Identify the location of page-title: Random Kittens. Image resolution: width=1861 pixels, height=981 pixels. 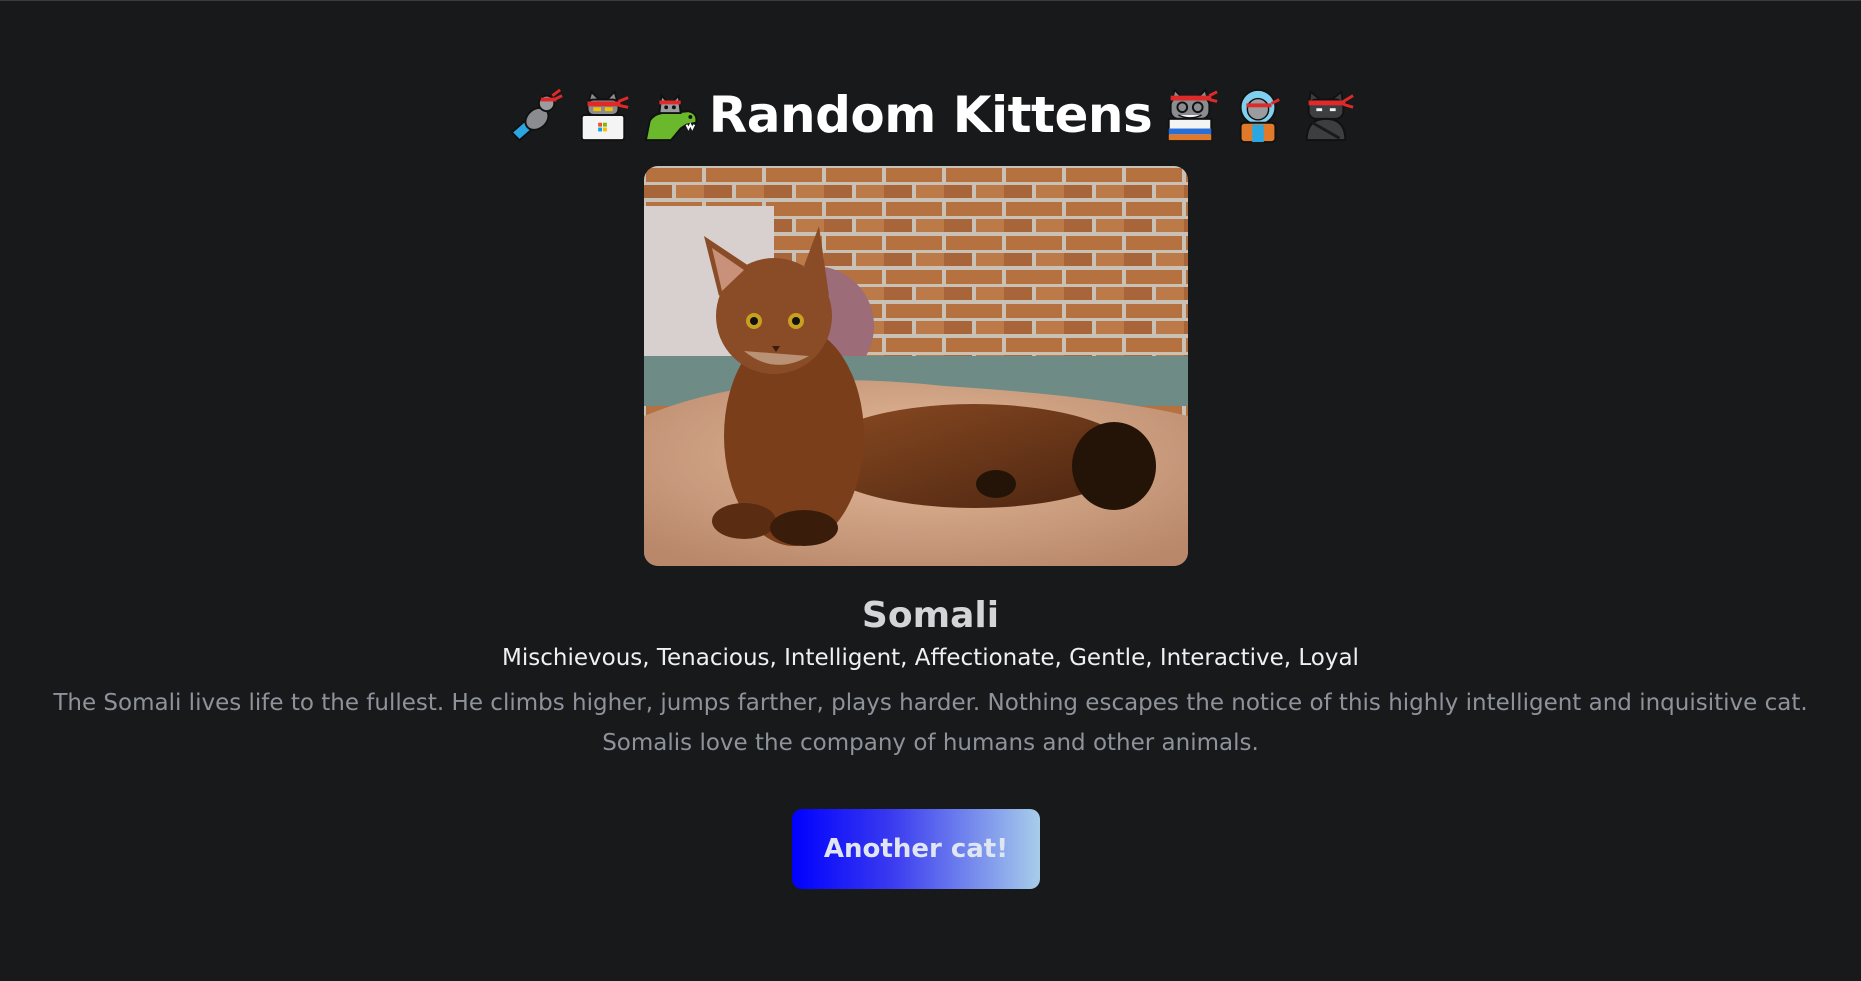
(930, 115).